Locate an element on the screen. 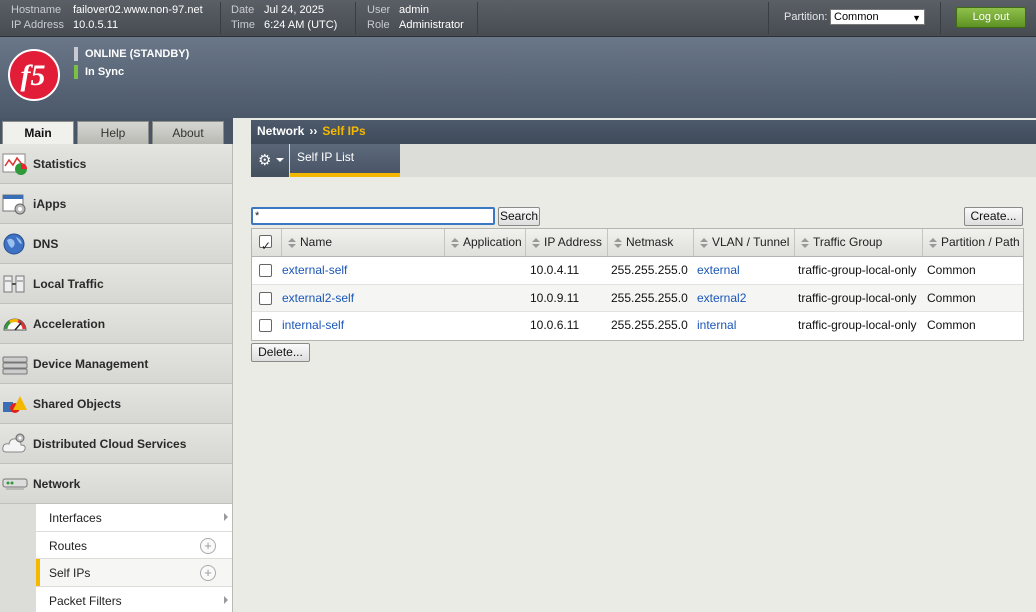  submenu-item-interfaces: Interfaces is located at coordinates (134, 518).